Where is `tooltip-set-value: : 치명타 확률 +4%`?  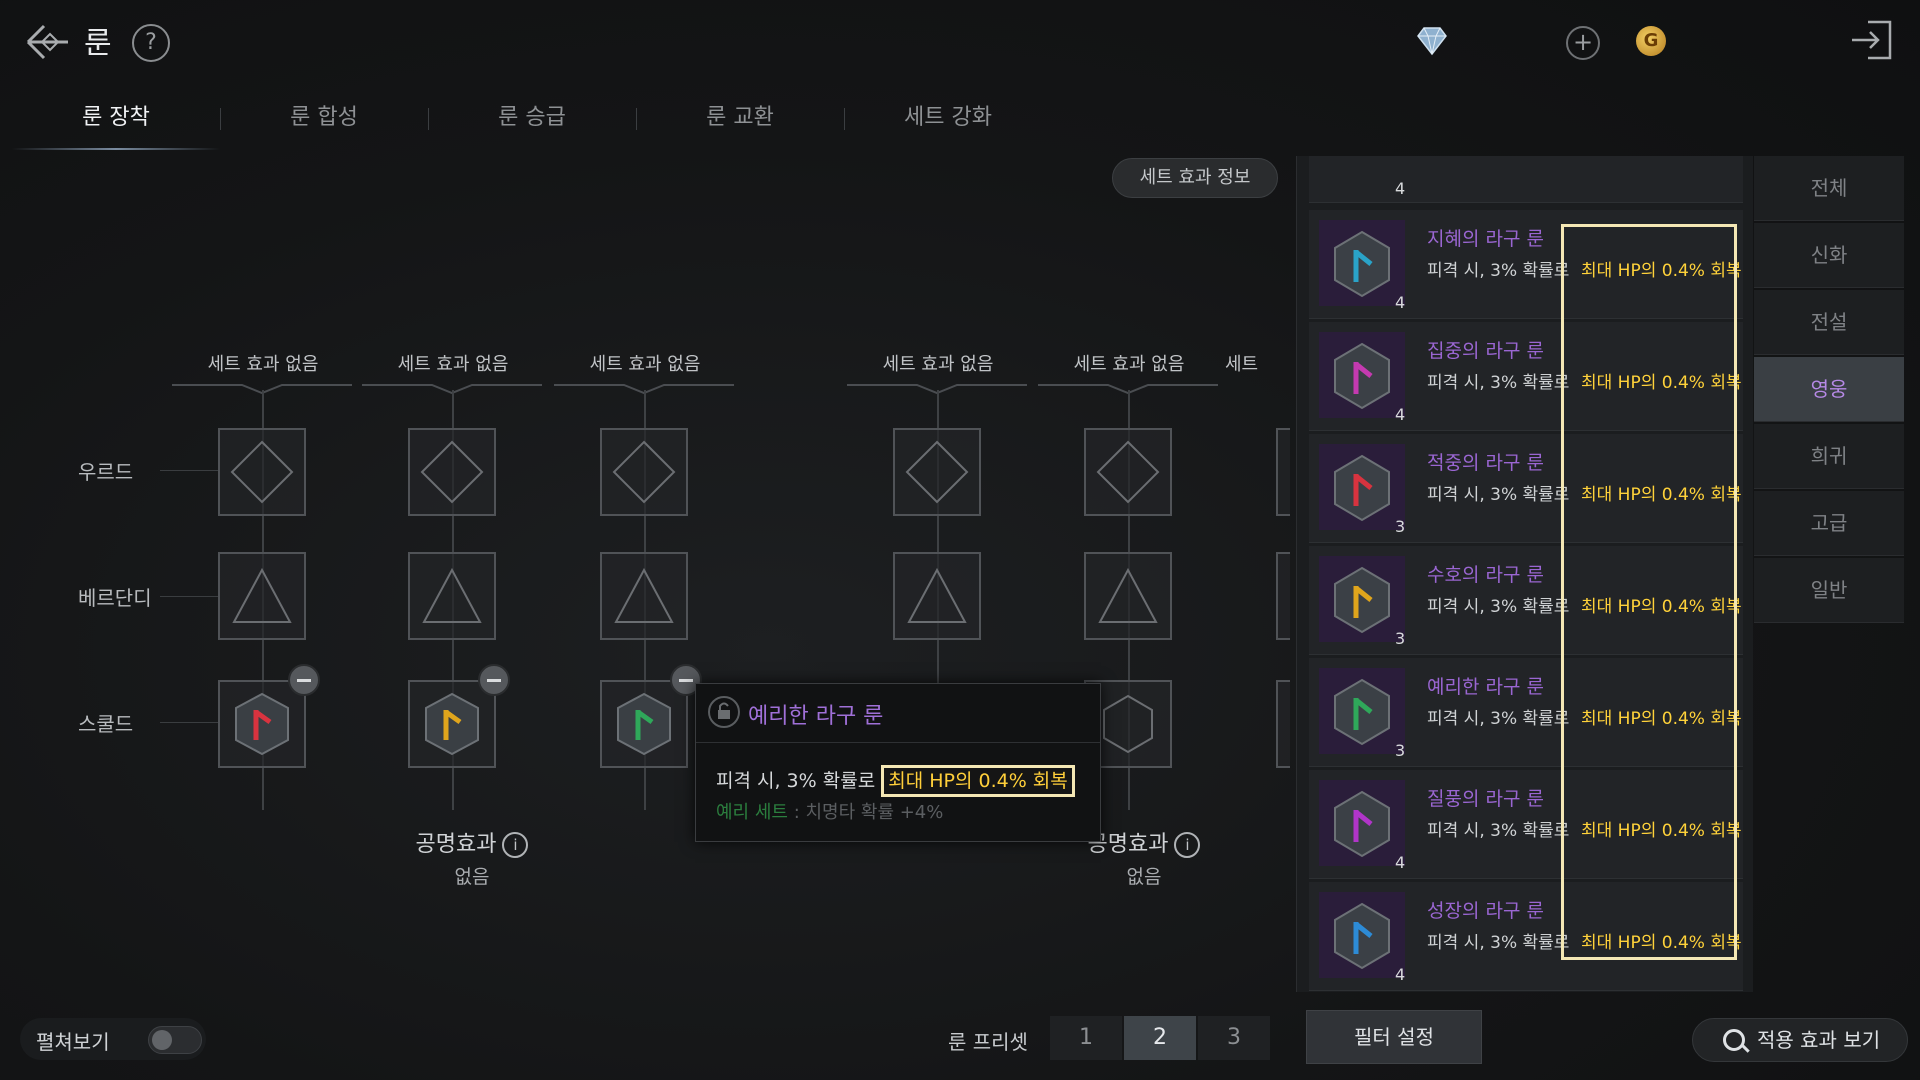
tooltip-set-value: : 치명타 확률 +4% is located at coordinates (865, 812).